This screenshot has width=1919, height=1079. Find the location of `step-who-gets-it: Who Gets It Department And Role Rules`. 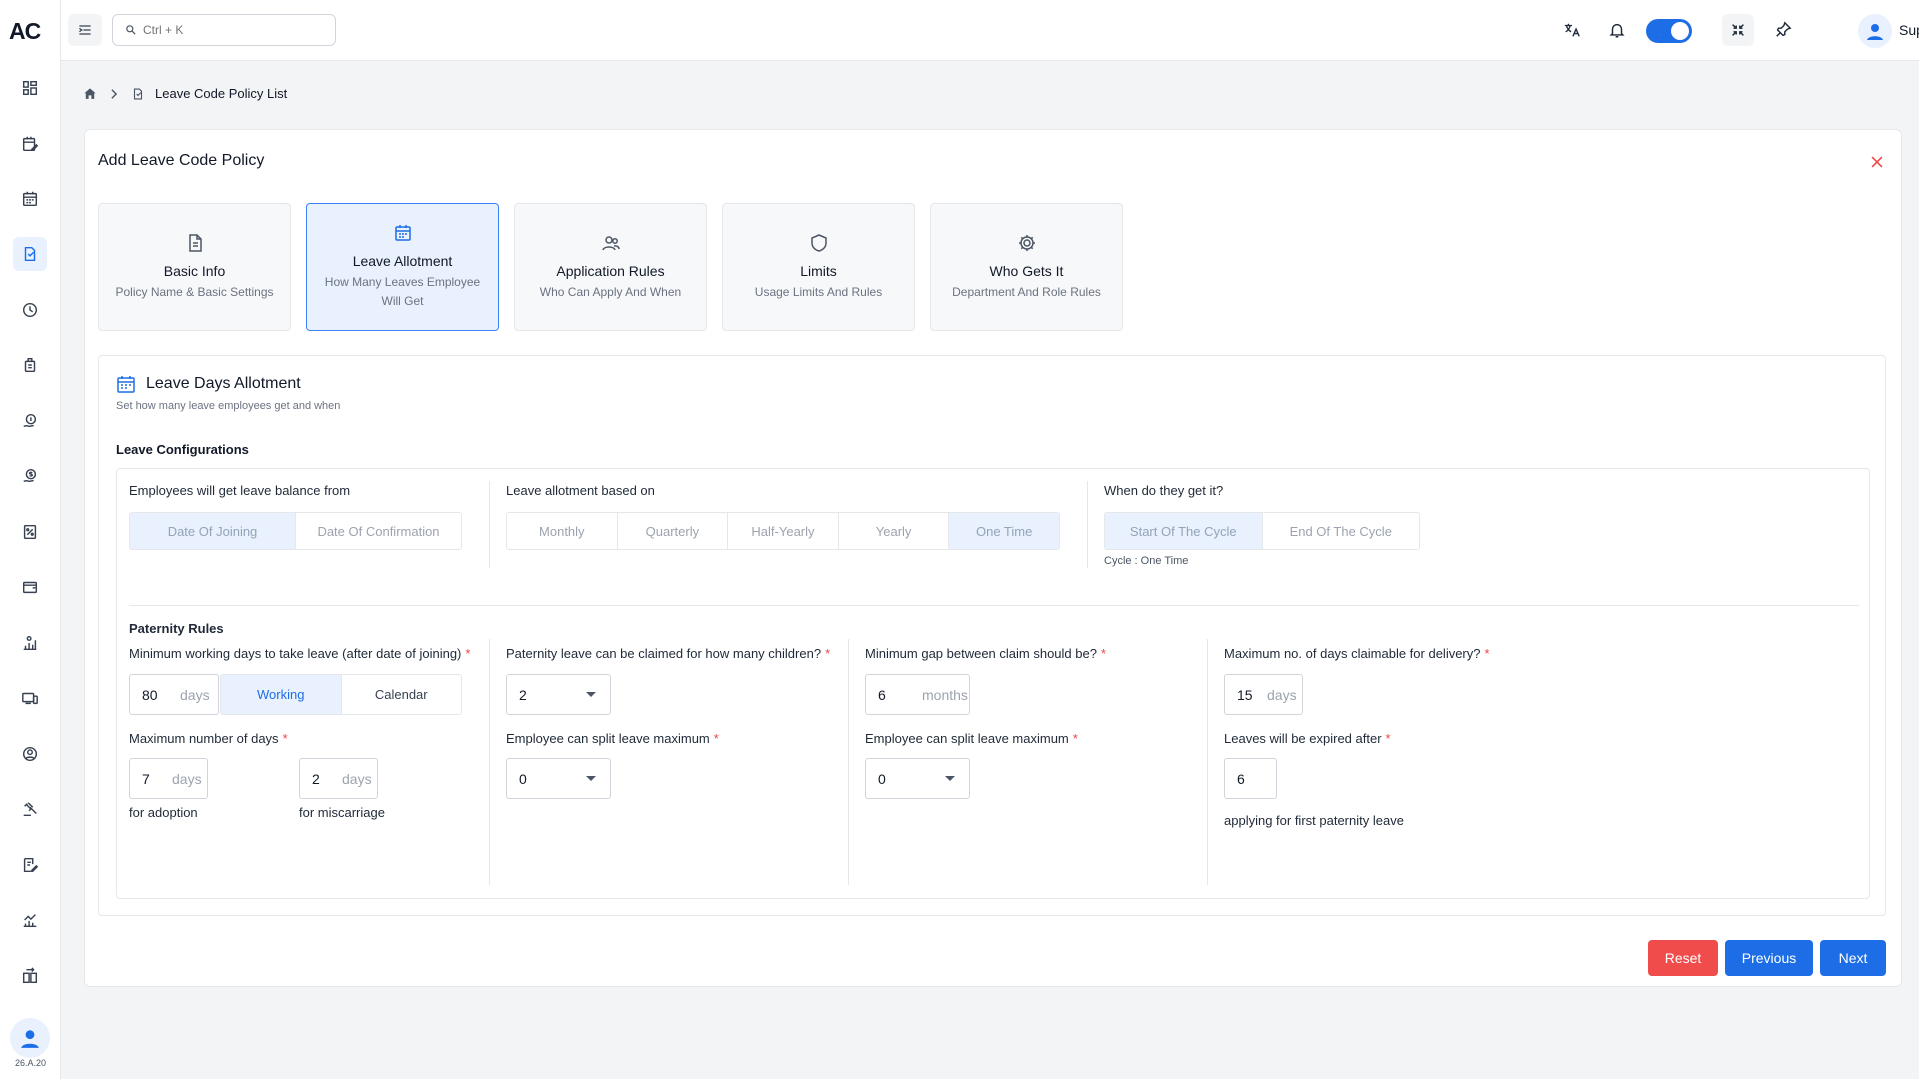

step-who-gets-it: Who Gets It Department And Role Rules is located at coordinates (1026, 267).